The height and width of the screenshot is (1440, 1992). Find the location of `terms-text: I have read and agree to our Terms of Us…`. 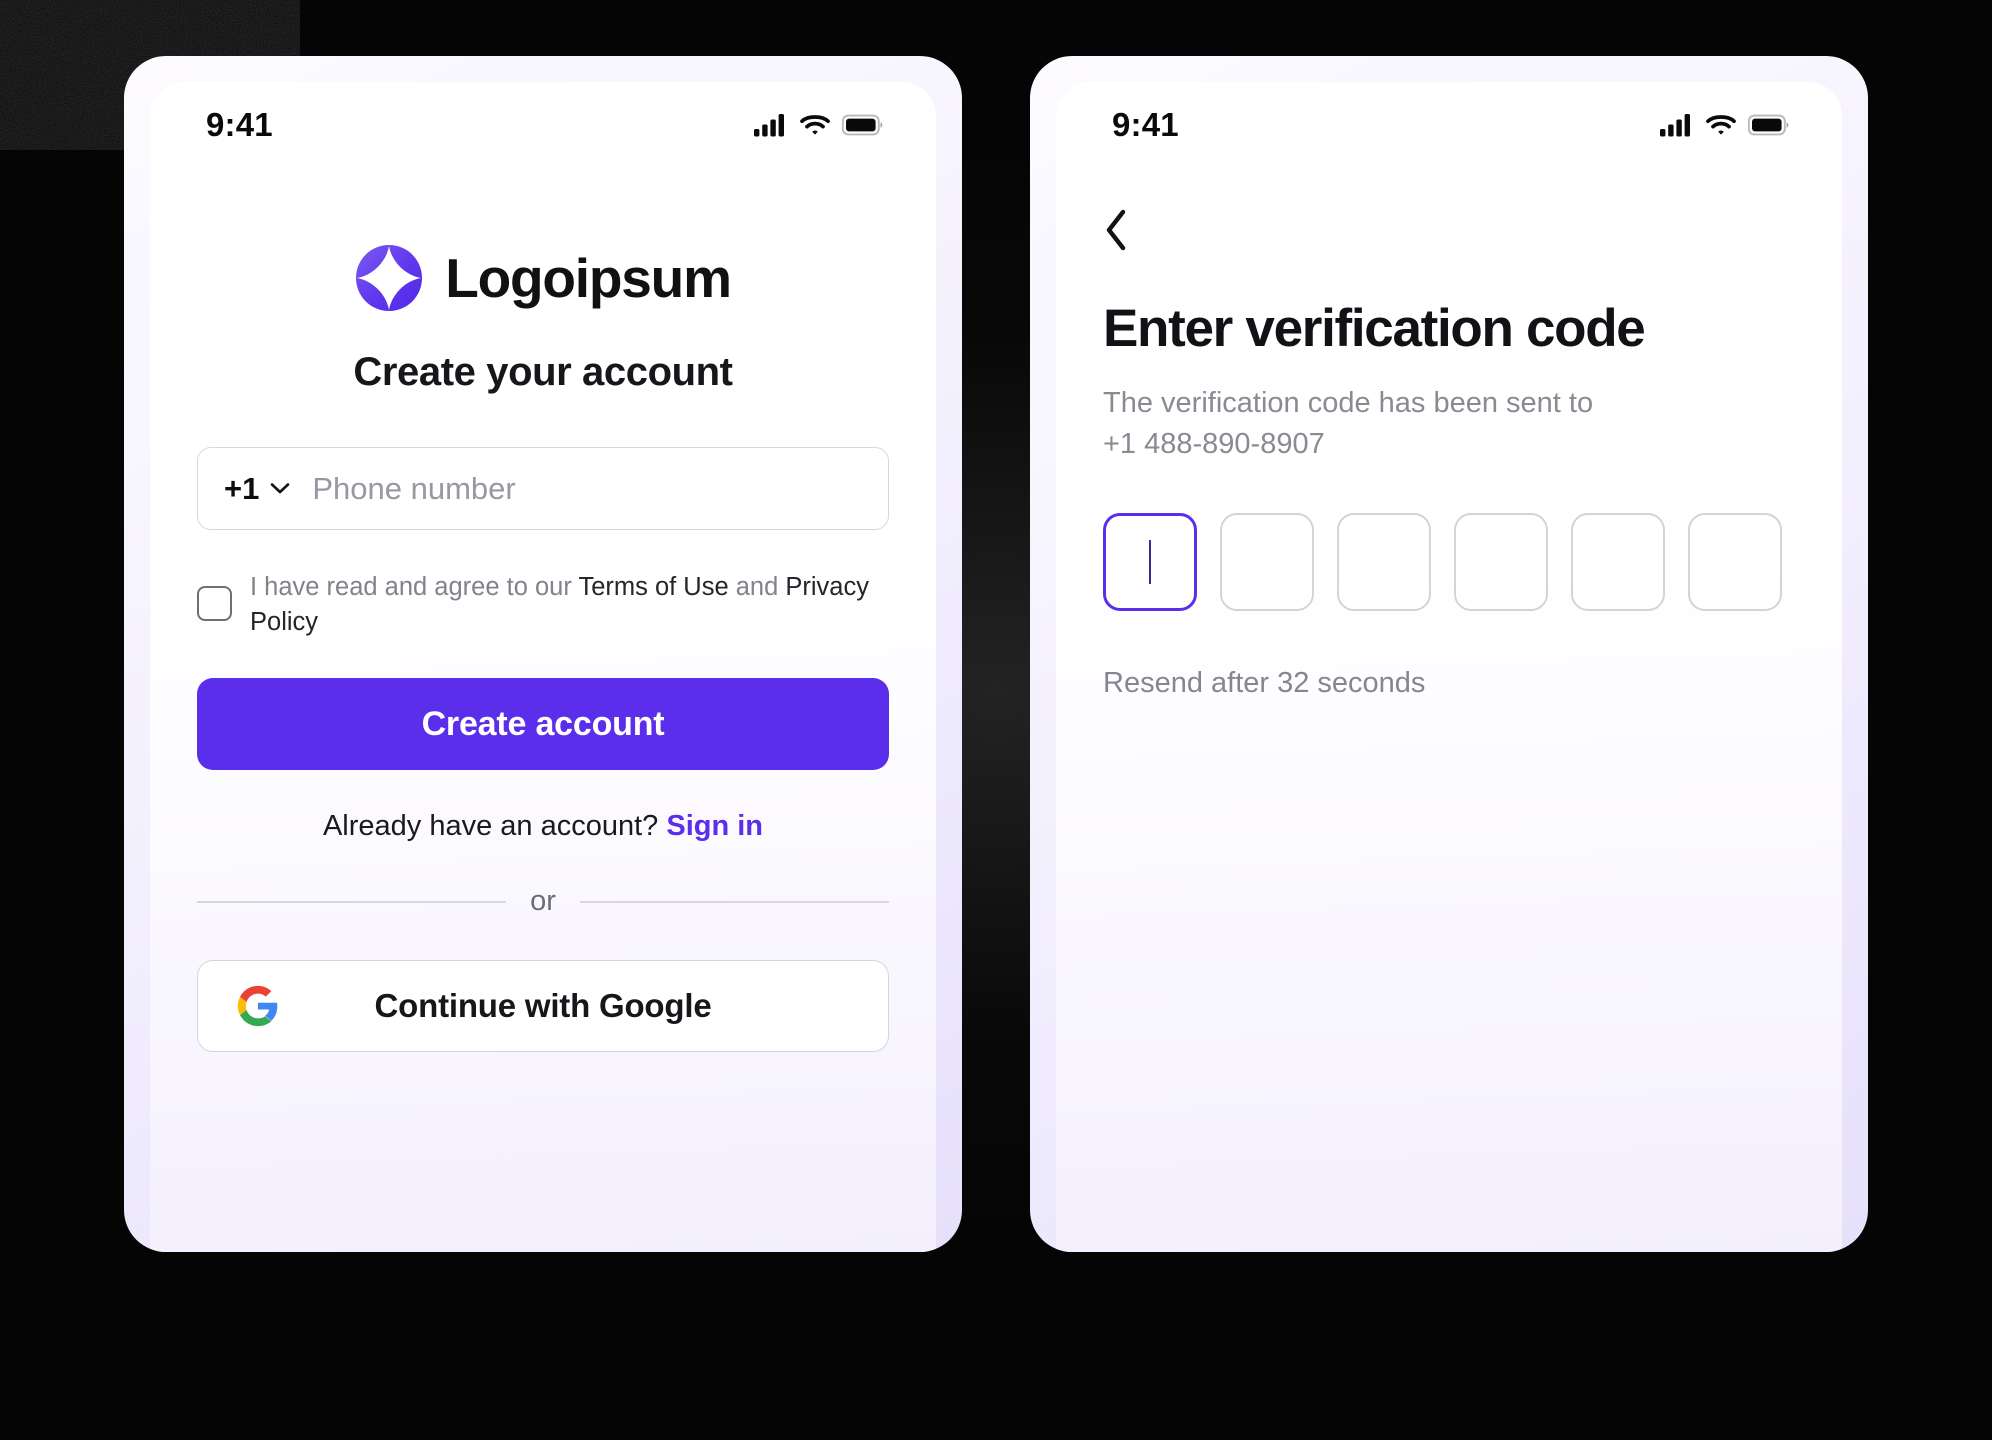

terms-text: I have read and agree to our Terms of Us… is located at coordinates (569, 603).